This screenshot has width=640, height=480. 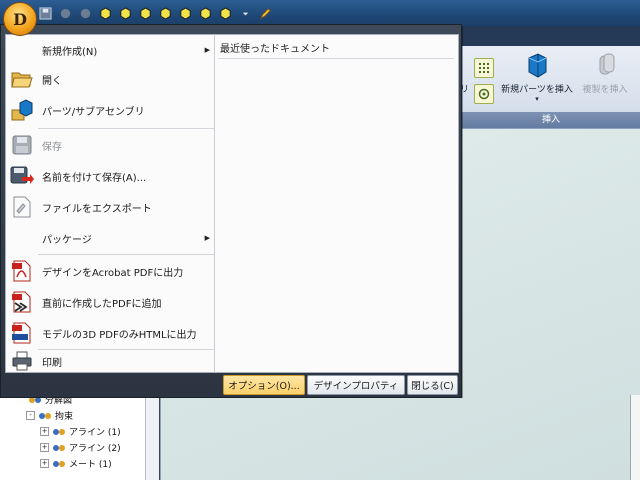 I want to click on menu-item-label: ファイルをエクスポート, so click(x=97, y=209).